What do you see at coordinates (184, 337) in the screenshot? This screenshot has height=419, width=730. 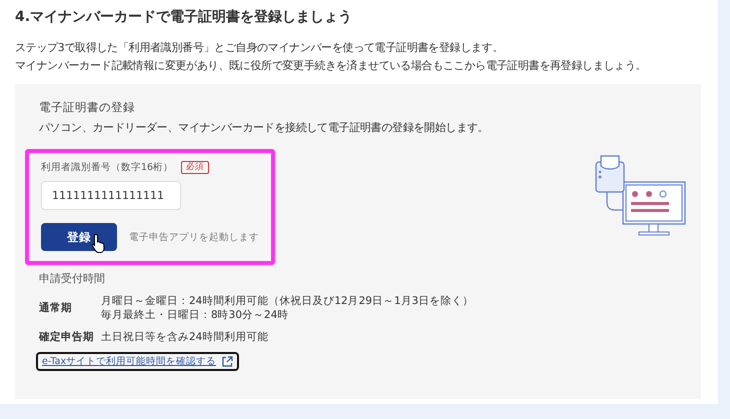 I see `hours-text: 土日祝日等を含み24時間利用可能` at bounding box center [184, 337].